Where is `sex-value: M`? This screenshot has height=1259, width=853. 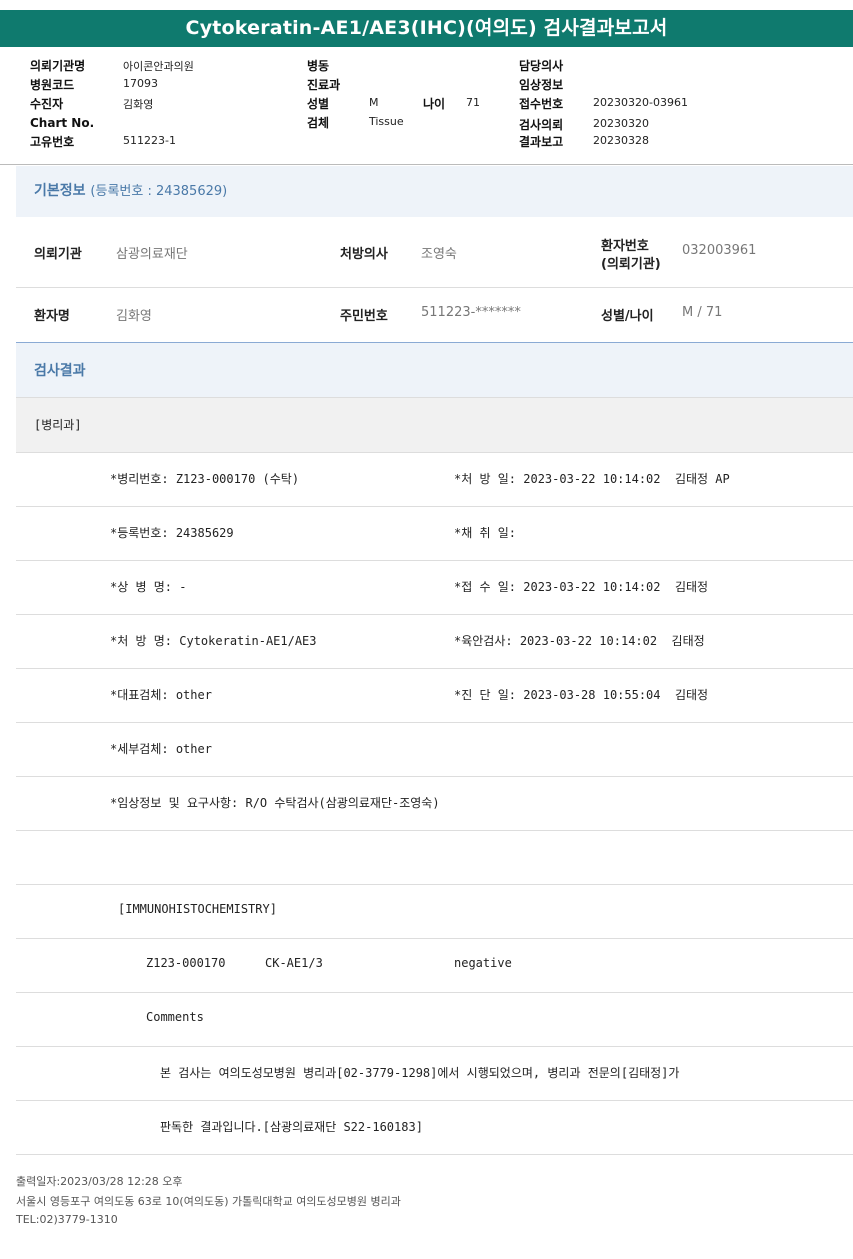 sex-value: M is located at coordinates (374, 102).